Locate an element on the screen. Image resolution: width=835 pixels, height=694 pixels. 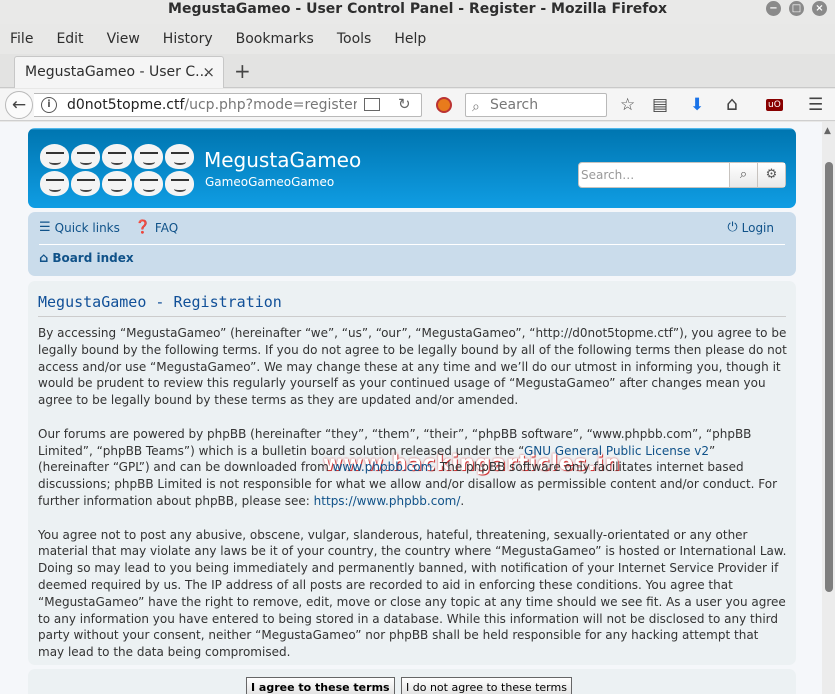
bars-icon: ☰ is located at coordinates (45, 227).